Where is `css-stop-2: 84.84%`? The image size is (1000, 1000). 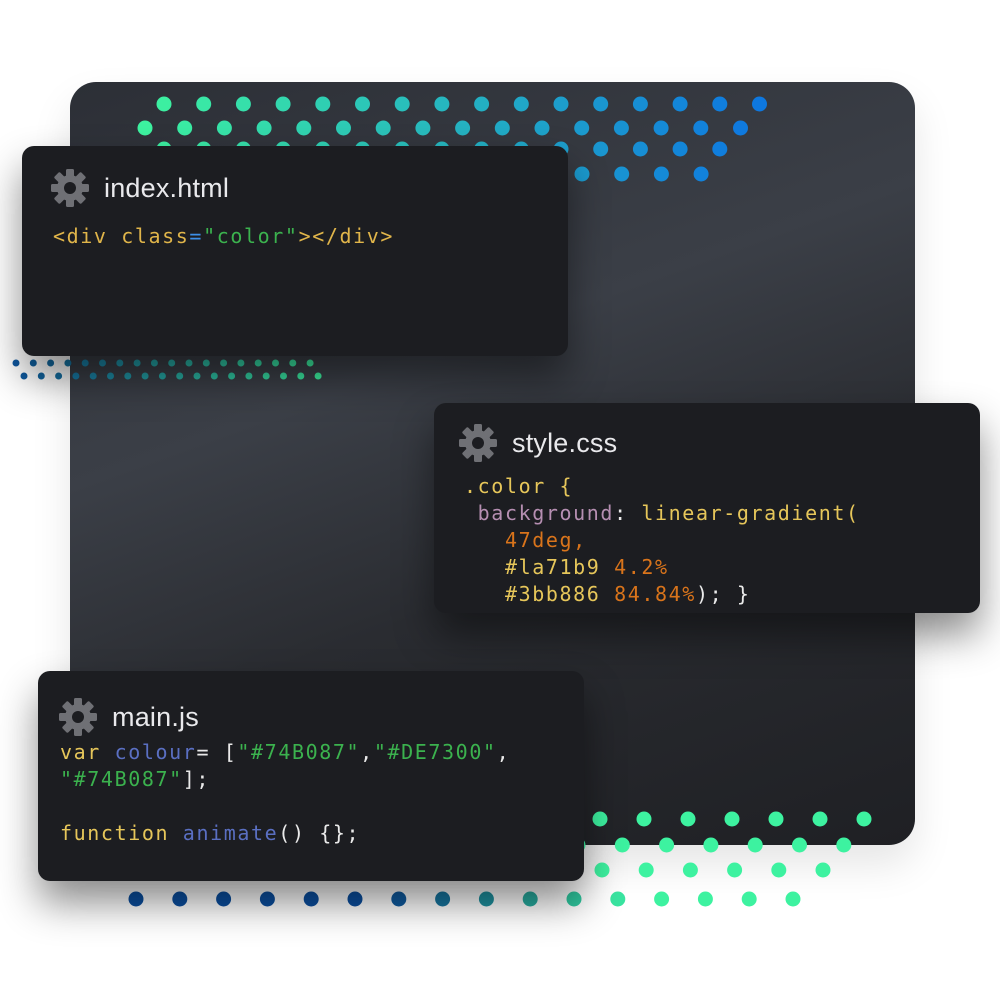
css-stop-2: 84.84% is located at coordinates (655, 594).